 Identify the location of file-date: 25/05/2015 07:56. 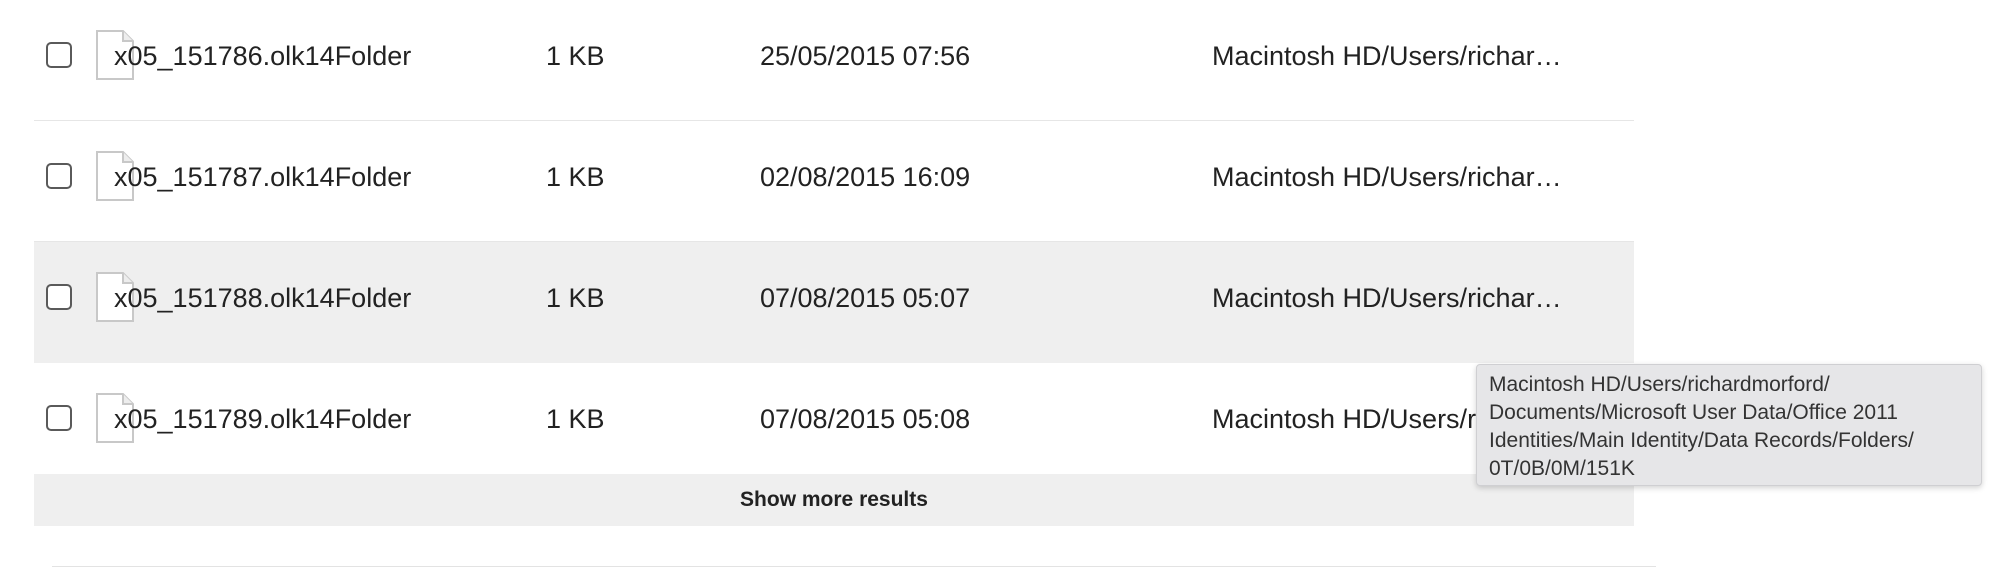
(865, 56).